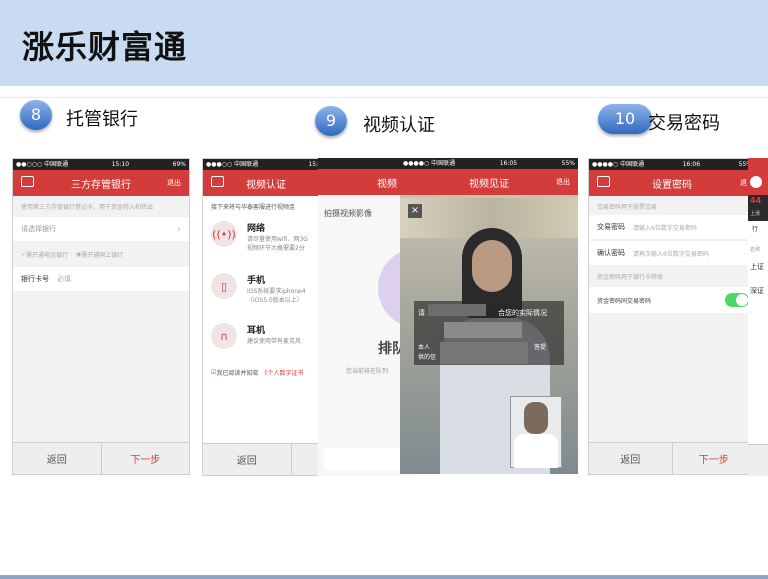  I want to click on headphones-icon: ∩, so click(224, 336).